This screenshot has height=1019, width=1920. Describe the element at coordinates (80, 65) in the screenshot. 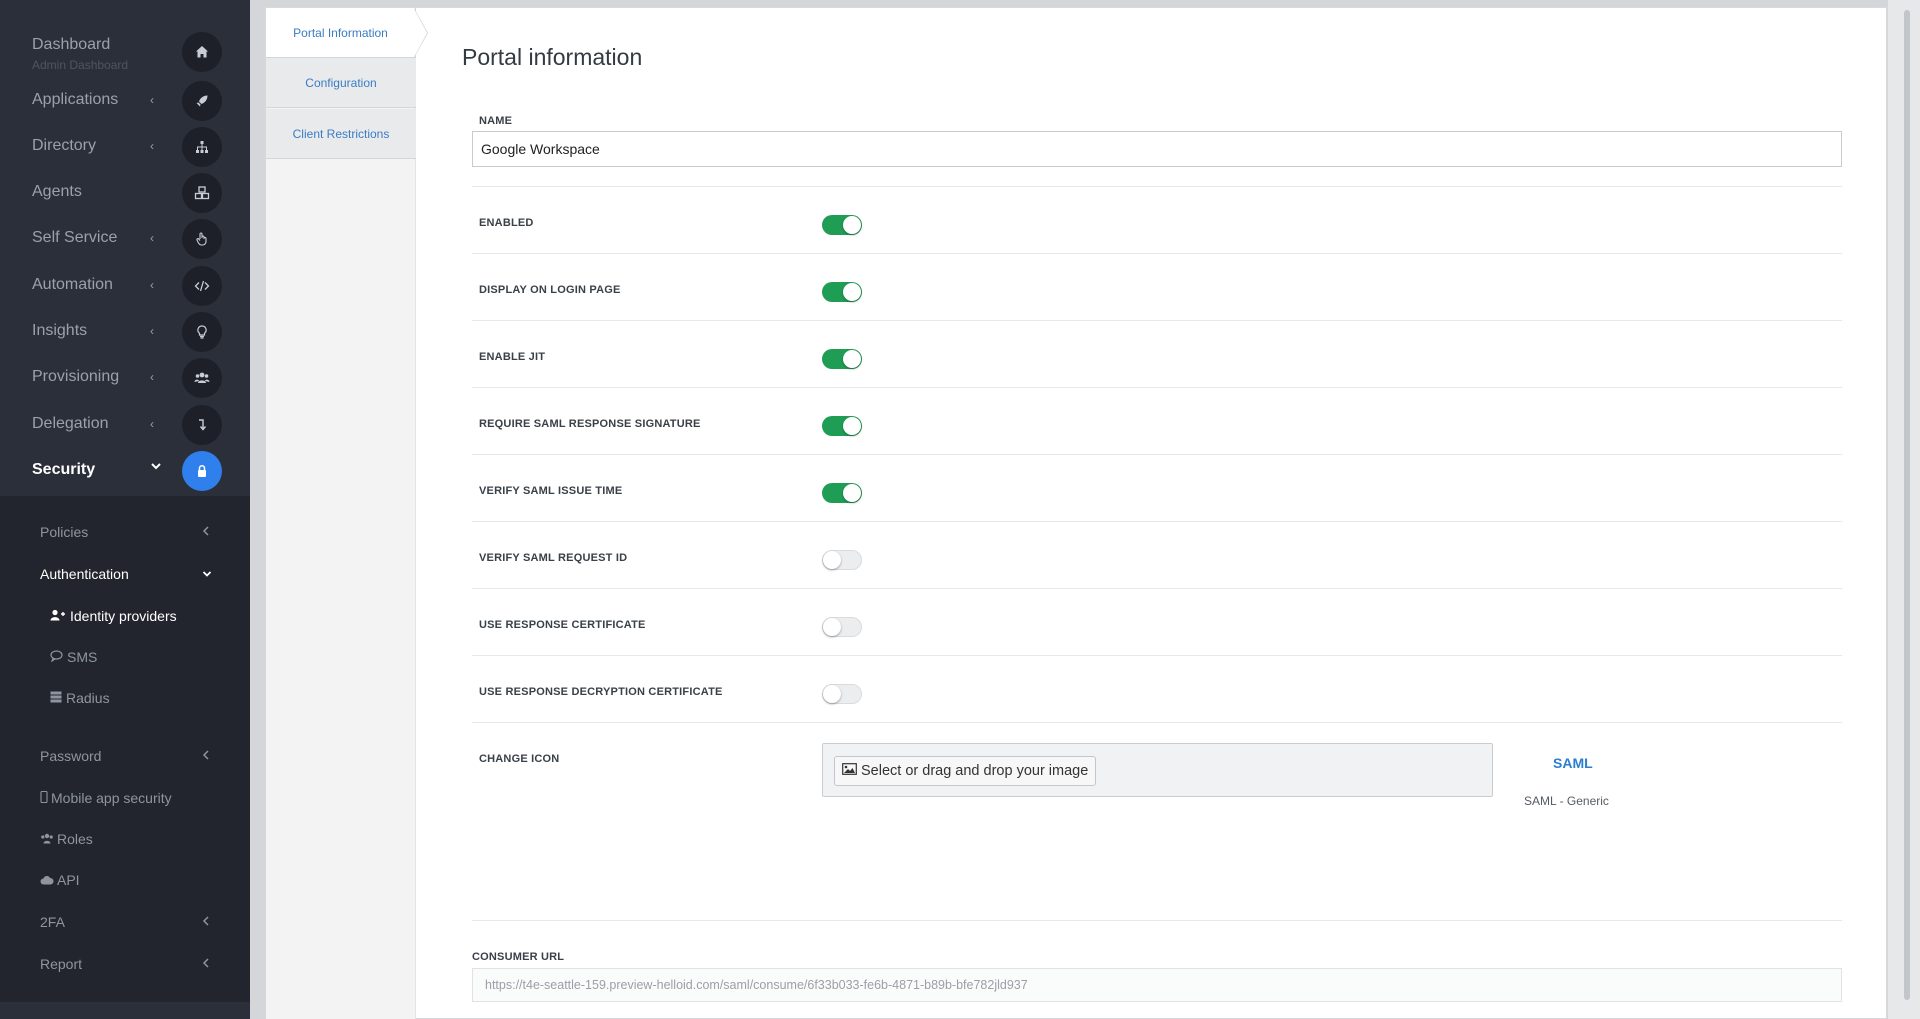

I see `sidebar-item-sublabel: Admin Dashboard` at that location.